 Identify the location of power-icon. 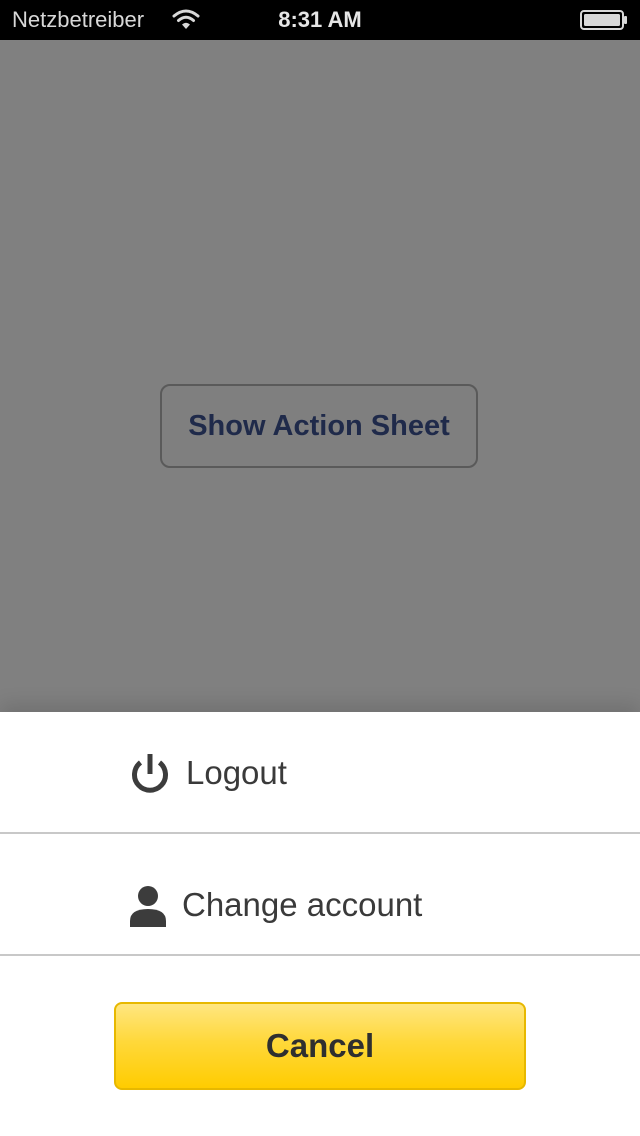
(150, 773).